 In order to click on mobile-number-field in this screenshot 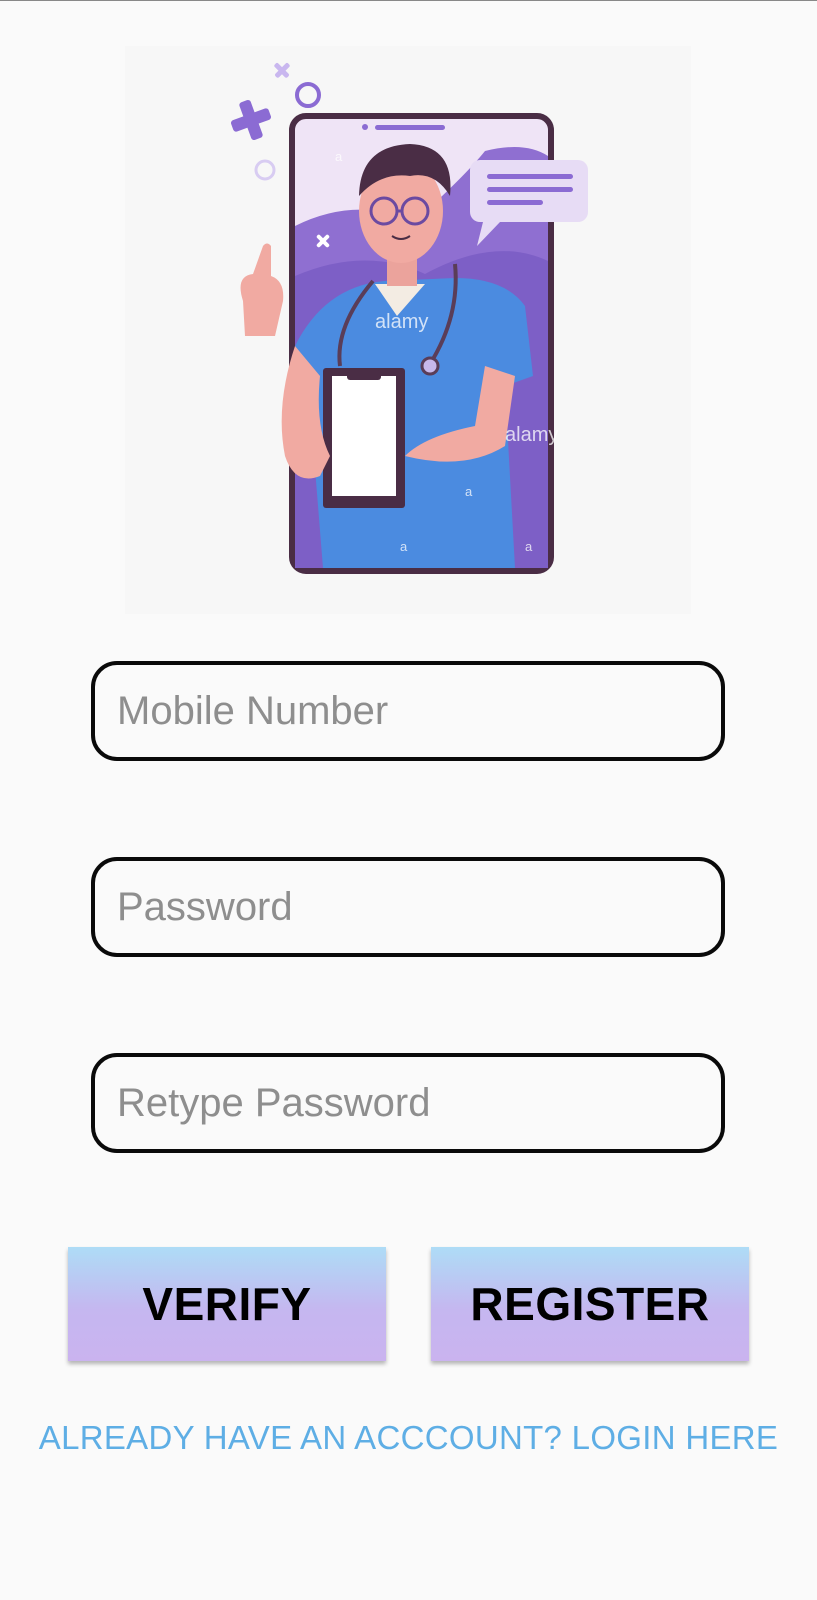, I will do `click(408, 711)`.